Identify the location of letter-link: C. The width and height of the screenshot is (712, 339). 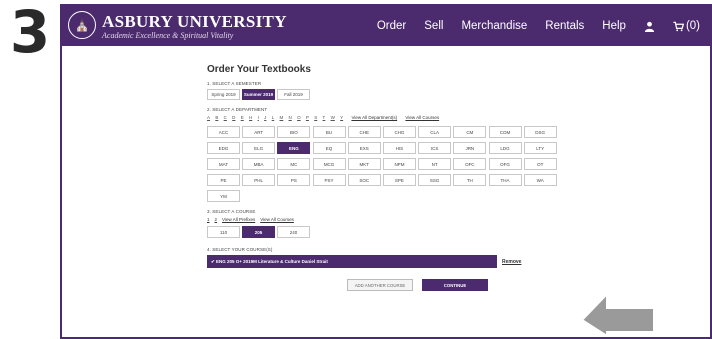
(225, 117).